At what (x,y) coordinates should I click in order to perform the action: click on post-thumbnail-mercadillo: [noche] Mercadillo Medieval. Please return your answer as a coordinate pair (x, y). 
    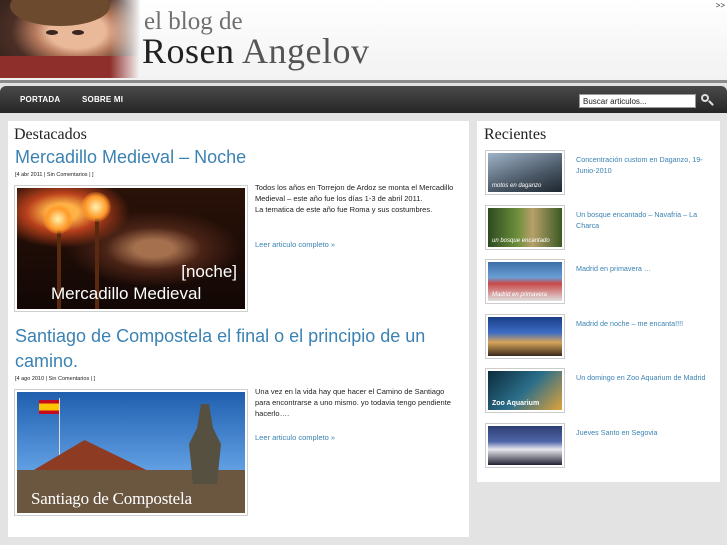
    Looking at the image, I should click on (131, 248).